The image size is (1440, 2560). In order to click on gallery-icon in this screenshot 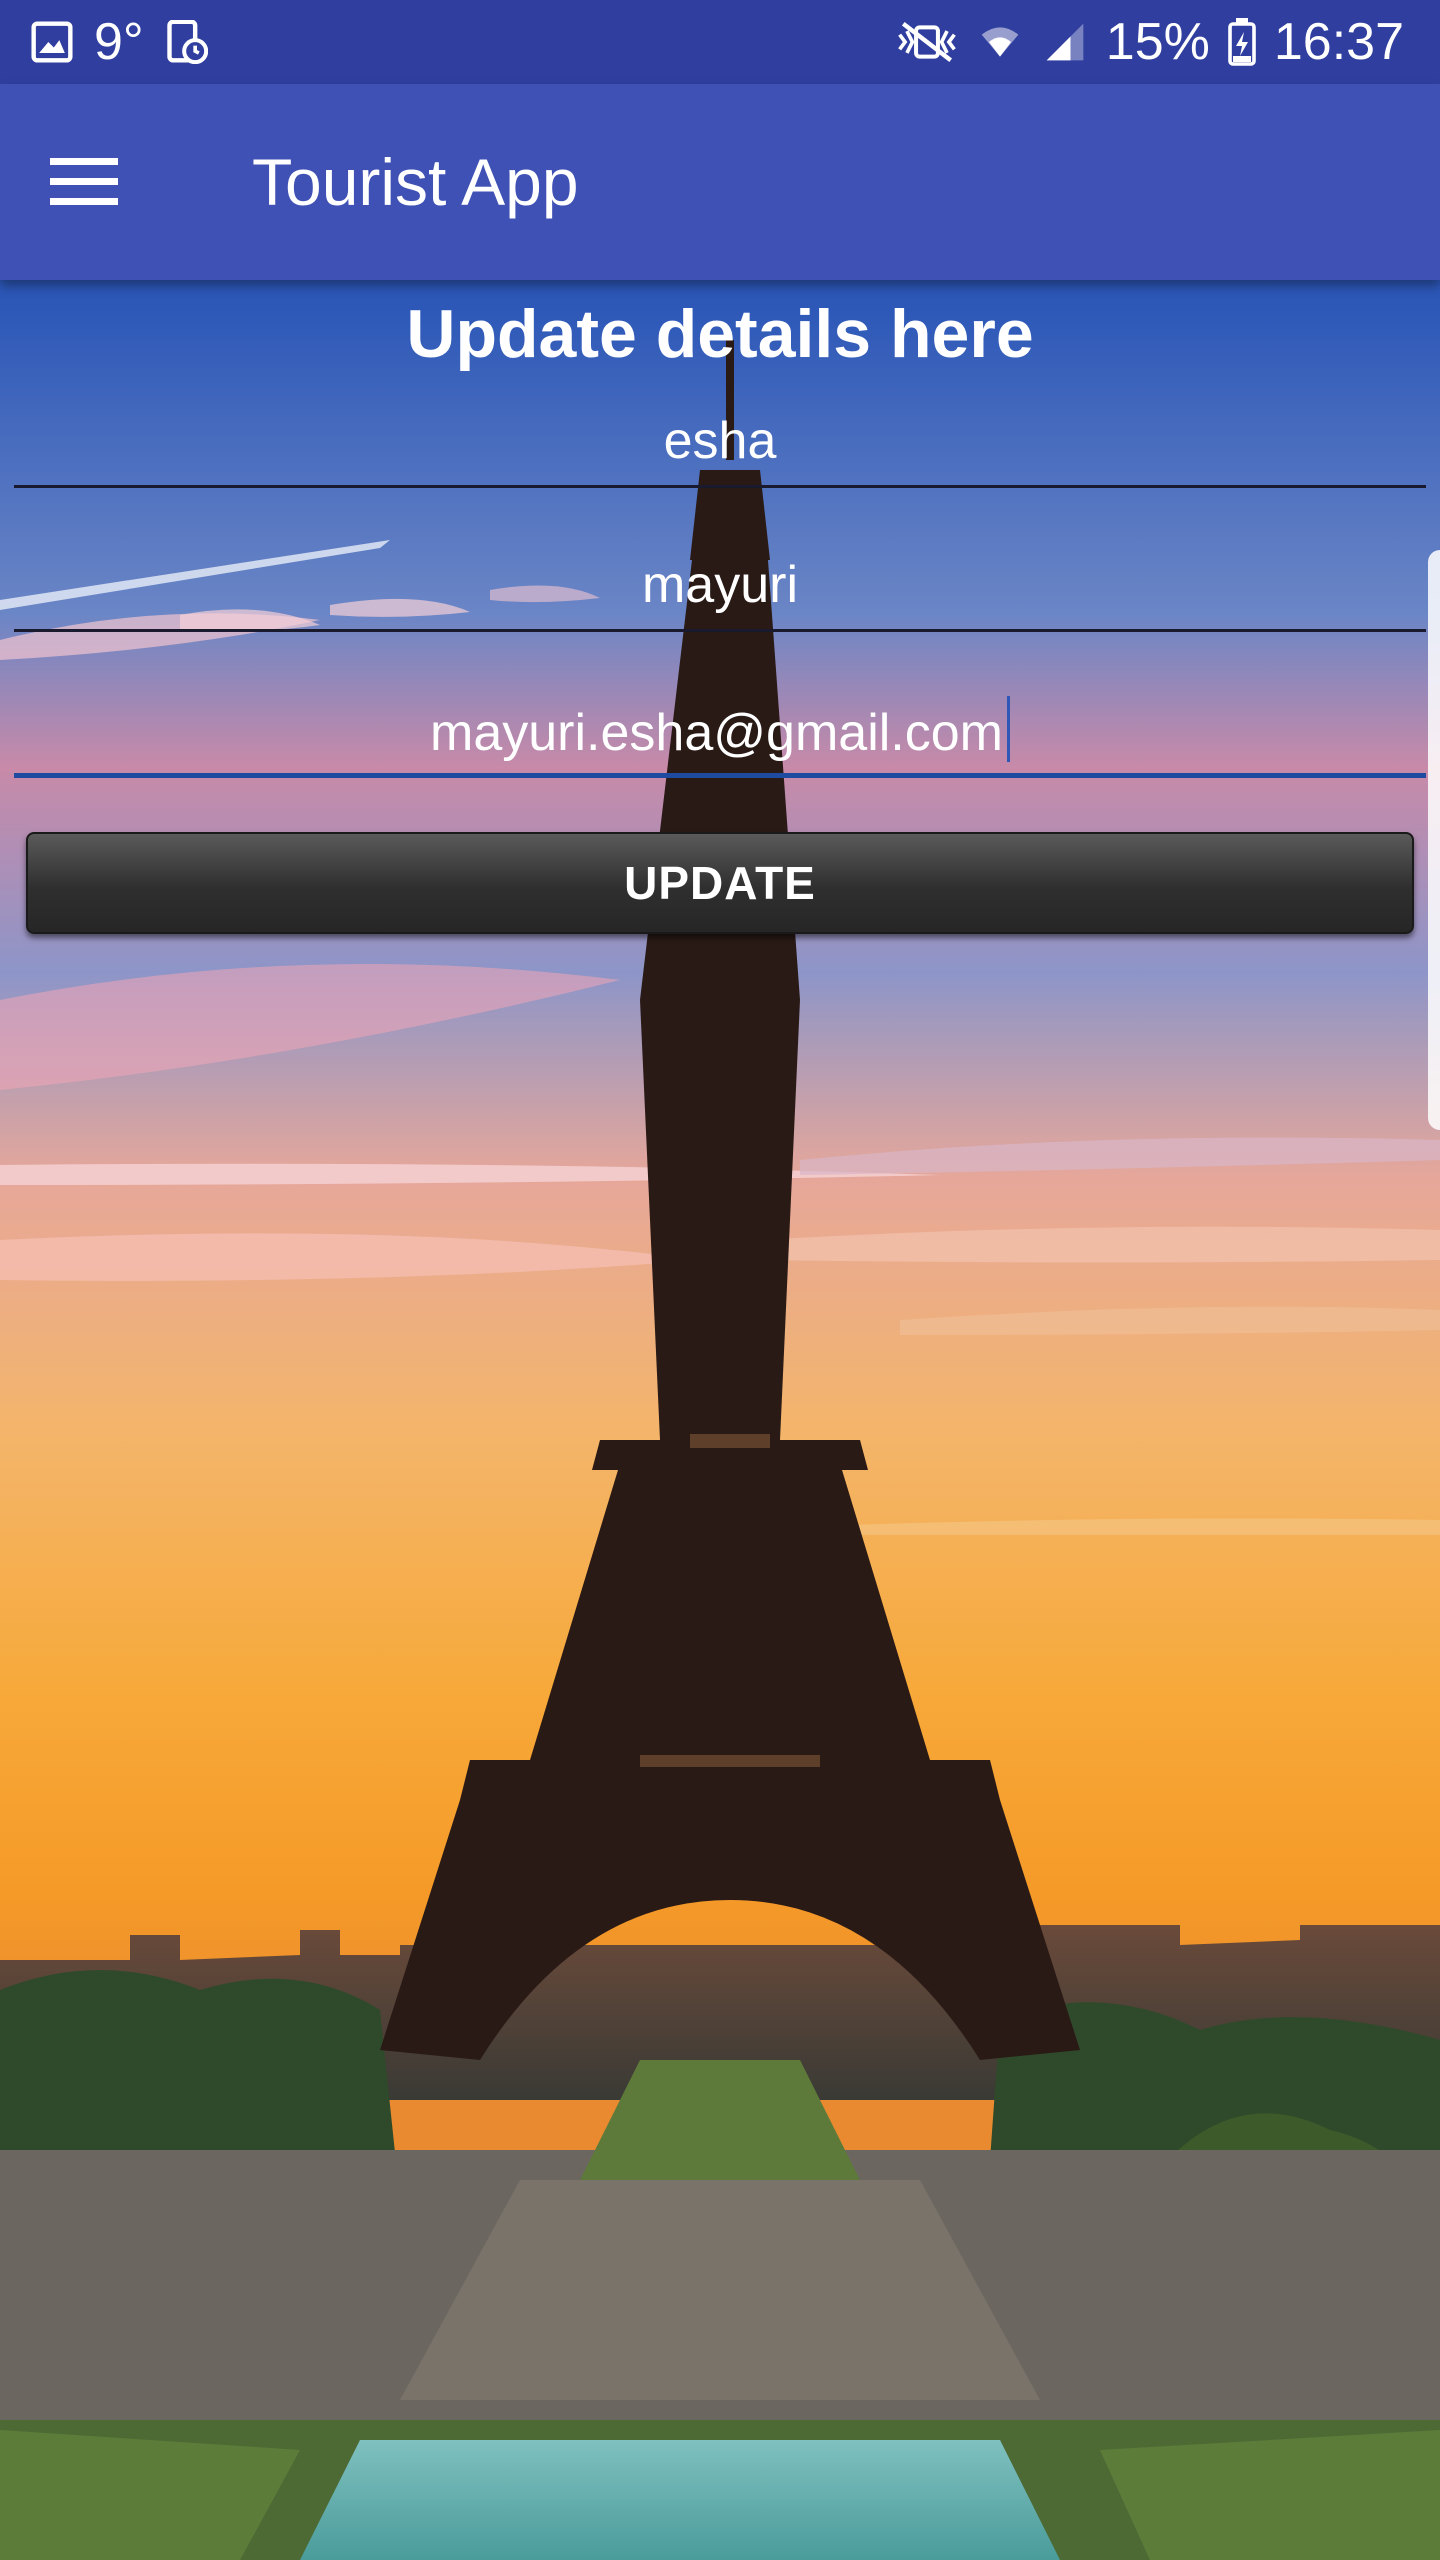, I will do `click(52, 42)`.